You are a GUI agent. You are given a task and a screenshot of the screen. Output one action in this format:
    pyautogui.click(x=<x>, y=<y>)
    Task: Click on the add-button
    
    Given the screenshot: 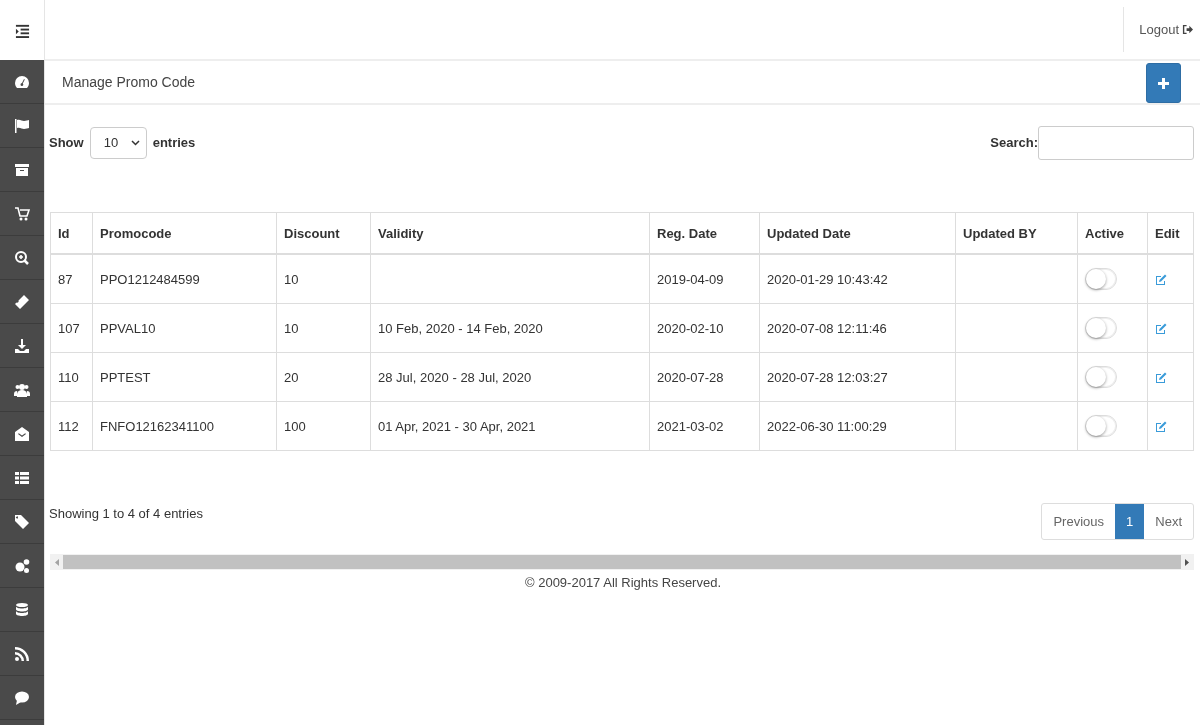 What is the action you would take?
    pyautogui.click(x=1163, y=83)
    